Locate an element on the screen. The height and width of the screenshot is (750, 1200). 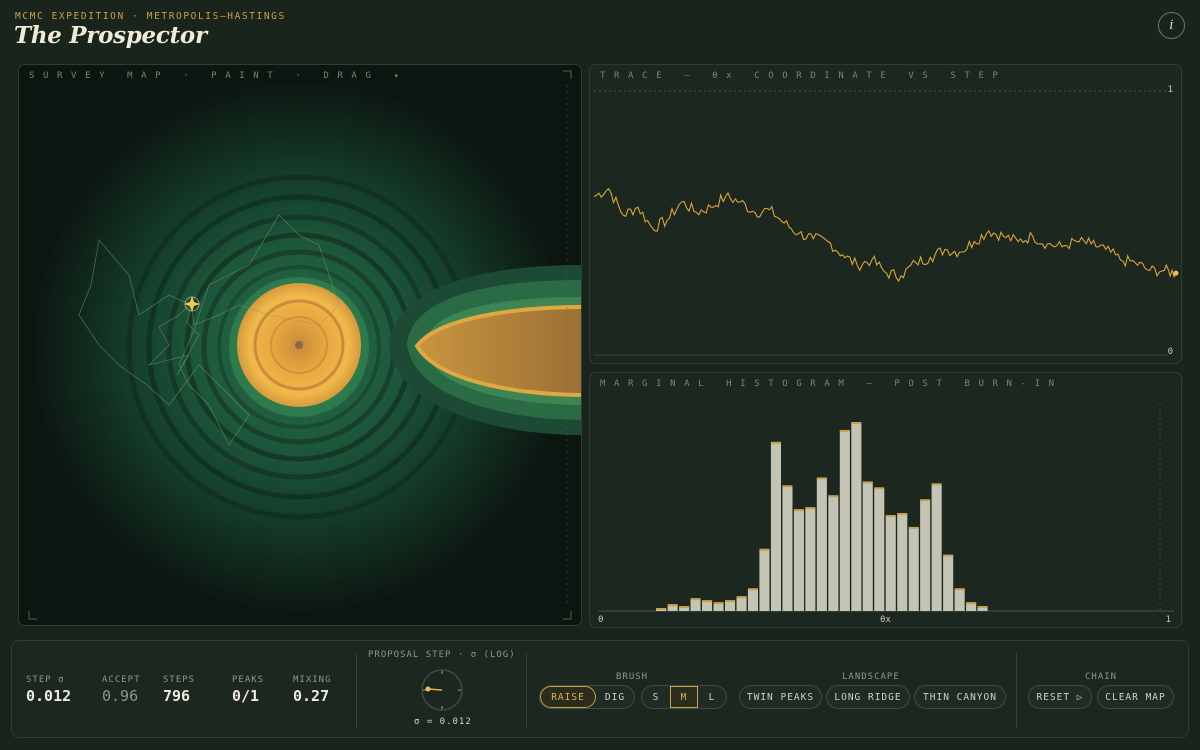
brush-size-s-button: S is located at coordinates (656, 697).